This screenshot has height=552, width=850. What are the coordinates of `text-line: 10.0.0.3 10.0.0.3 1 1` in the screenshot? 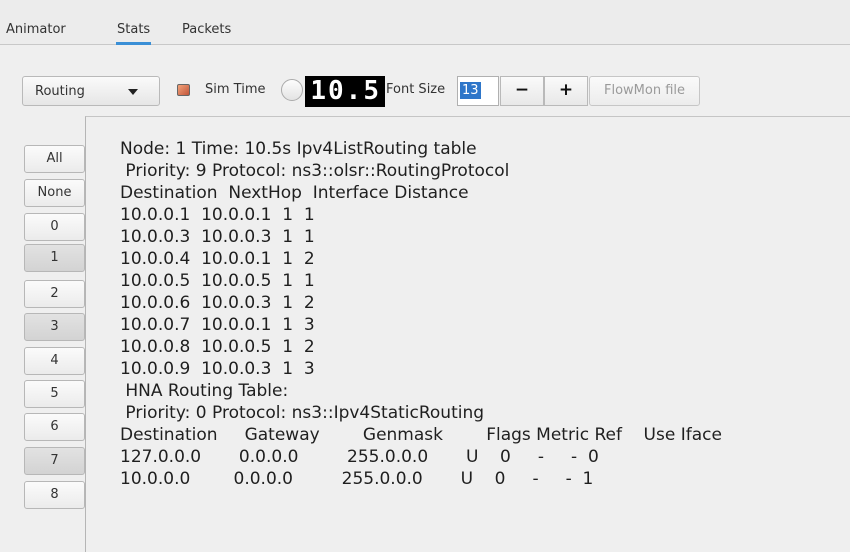 It's located at (217, 237).